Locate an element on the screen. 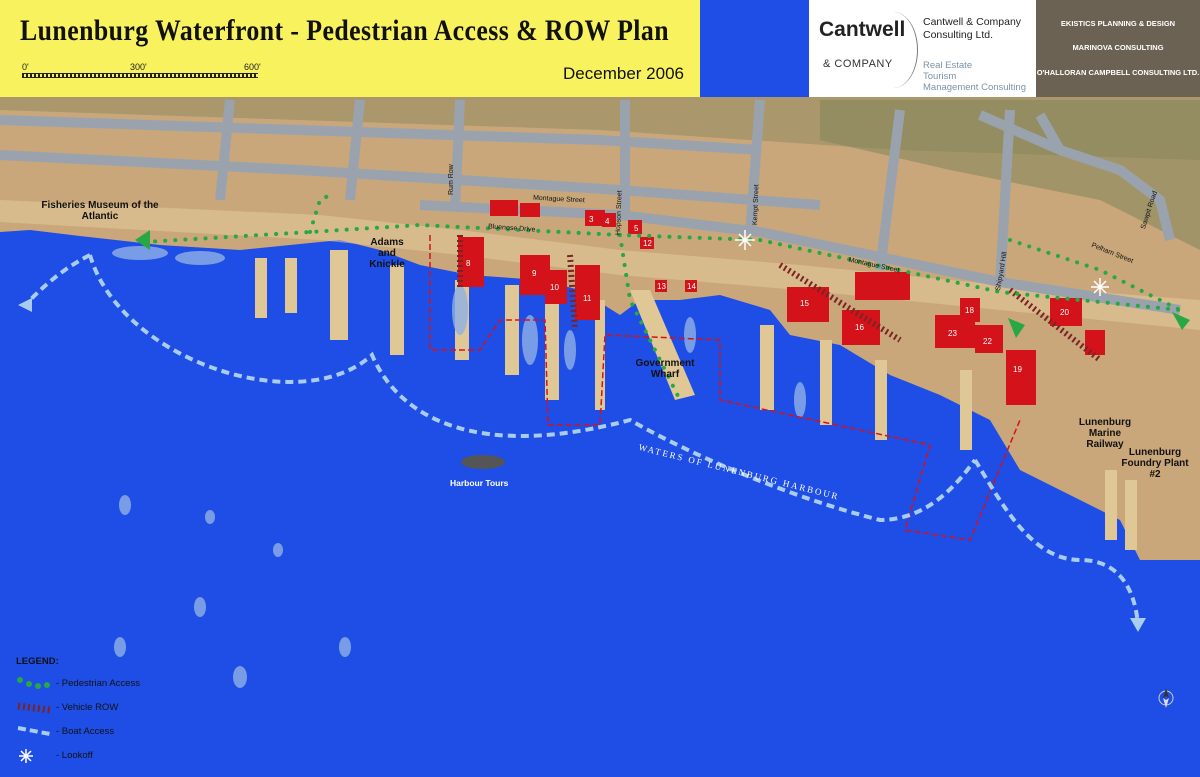  svg-text: 16 is located at coordinates (859, 327).